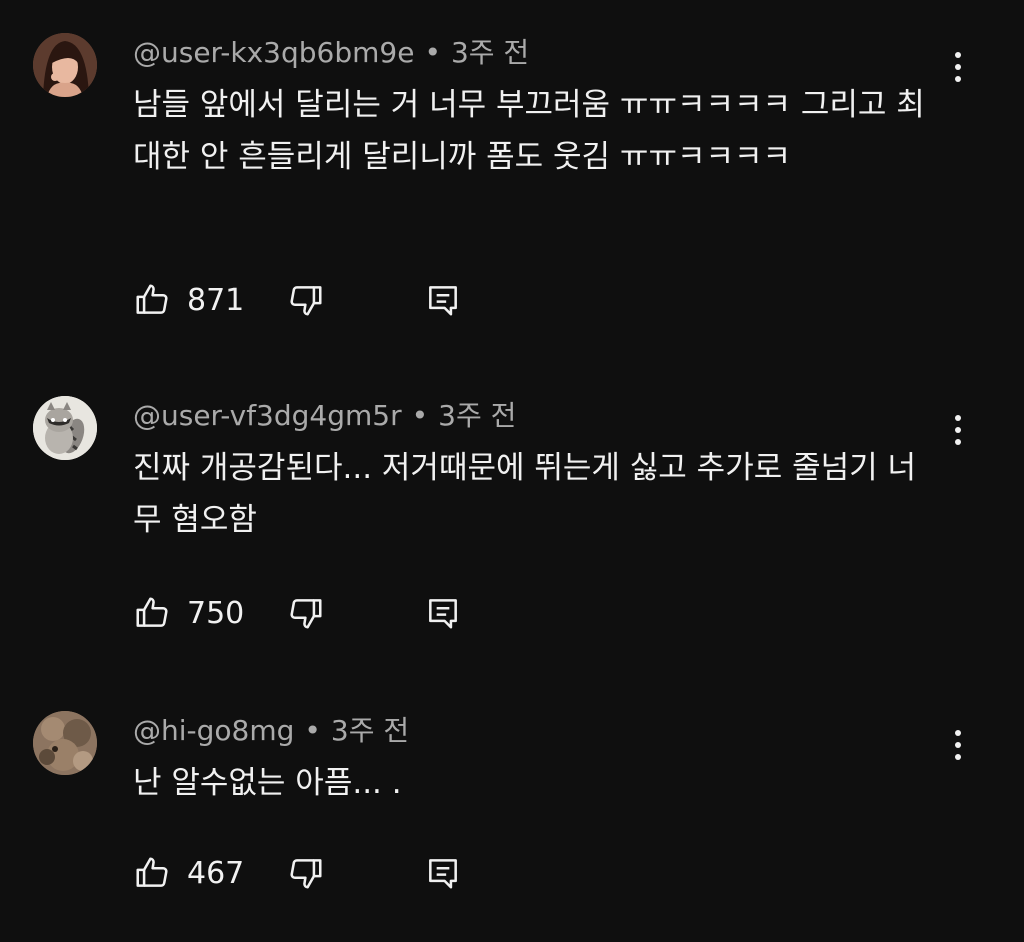 Image resolution: width=1024 pixels, height=942 pixels. Describe the element at coordinates (512, 613) in the screenshot. I see `comment-actions: 750` at that location.